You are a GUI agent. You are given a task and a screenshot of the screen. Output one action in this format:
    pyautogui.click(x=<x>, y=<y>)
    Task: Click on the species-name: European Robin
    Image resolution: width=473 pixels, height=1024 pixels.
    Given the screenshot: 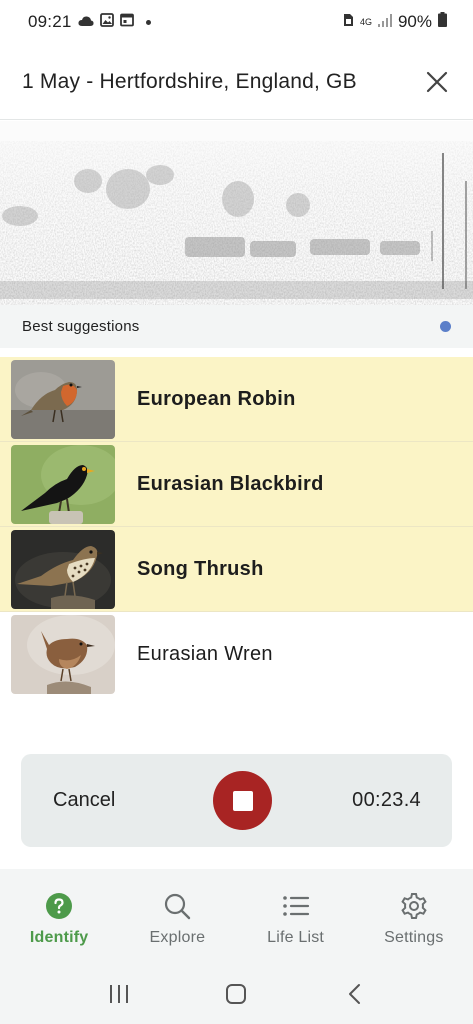 What is the action you would take?
    pyautogui.click(x=216, y=398)
    